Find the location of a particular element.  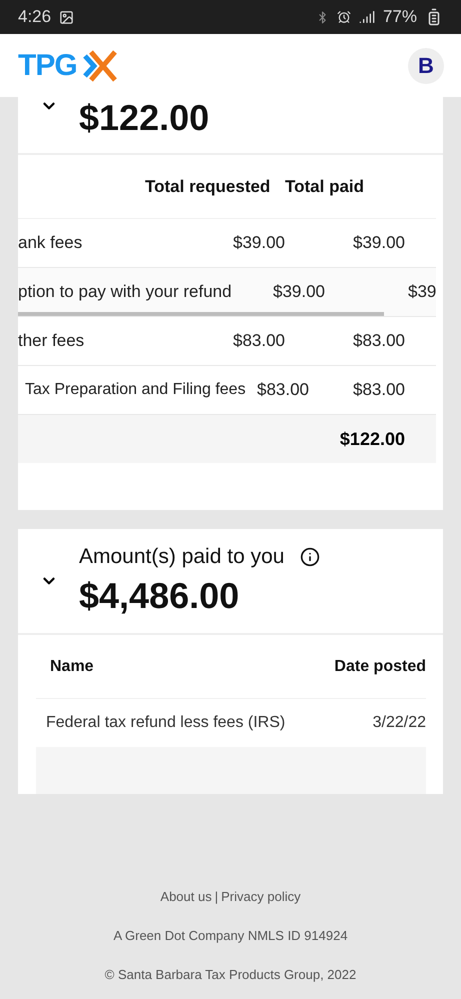

total-amount: $122.00 is located at coordinates (372, 439).